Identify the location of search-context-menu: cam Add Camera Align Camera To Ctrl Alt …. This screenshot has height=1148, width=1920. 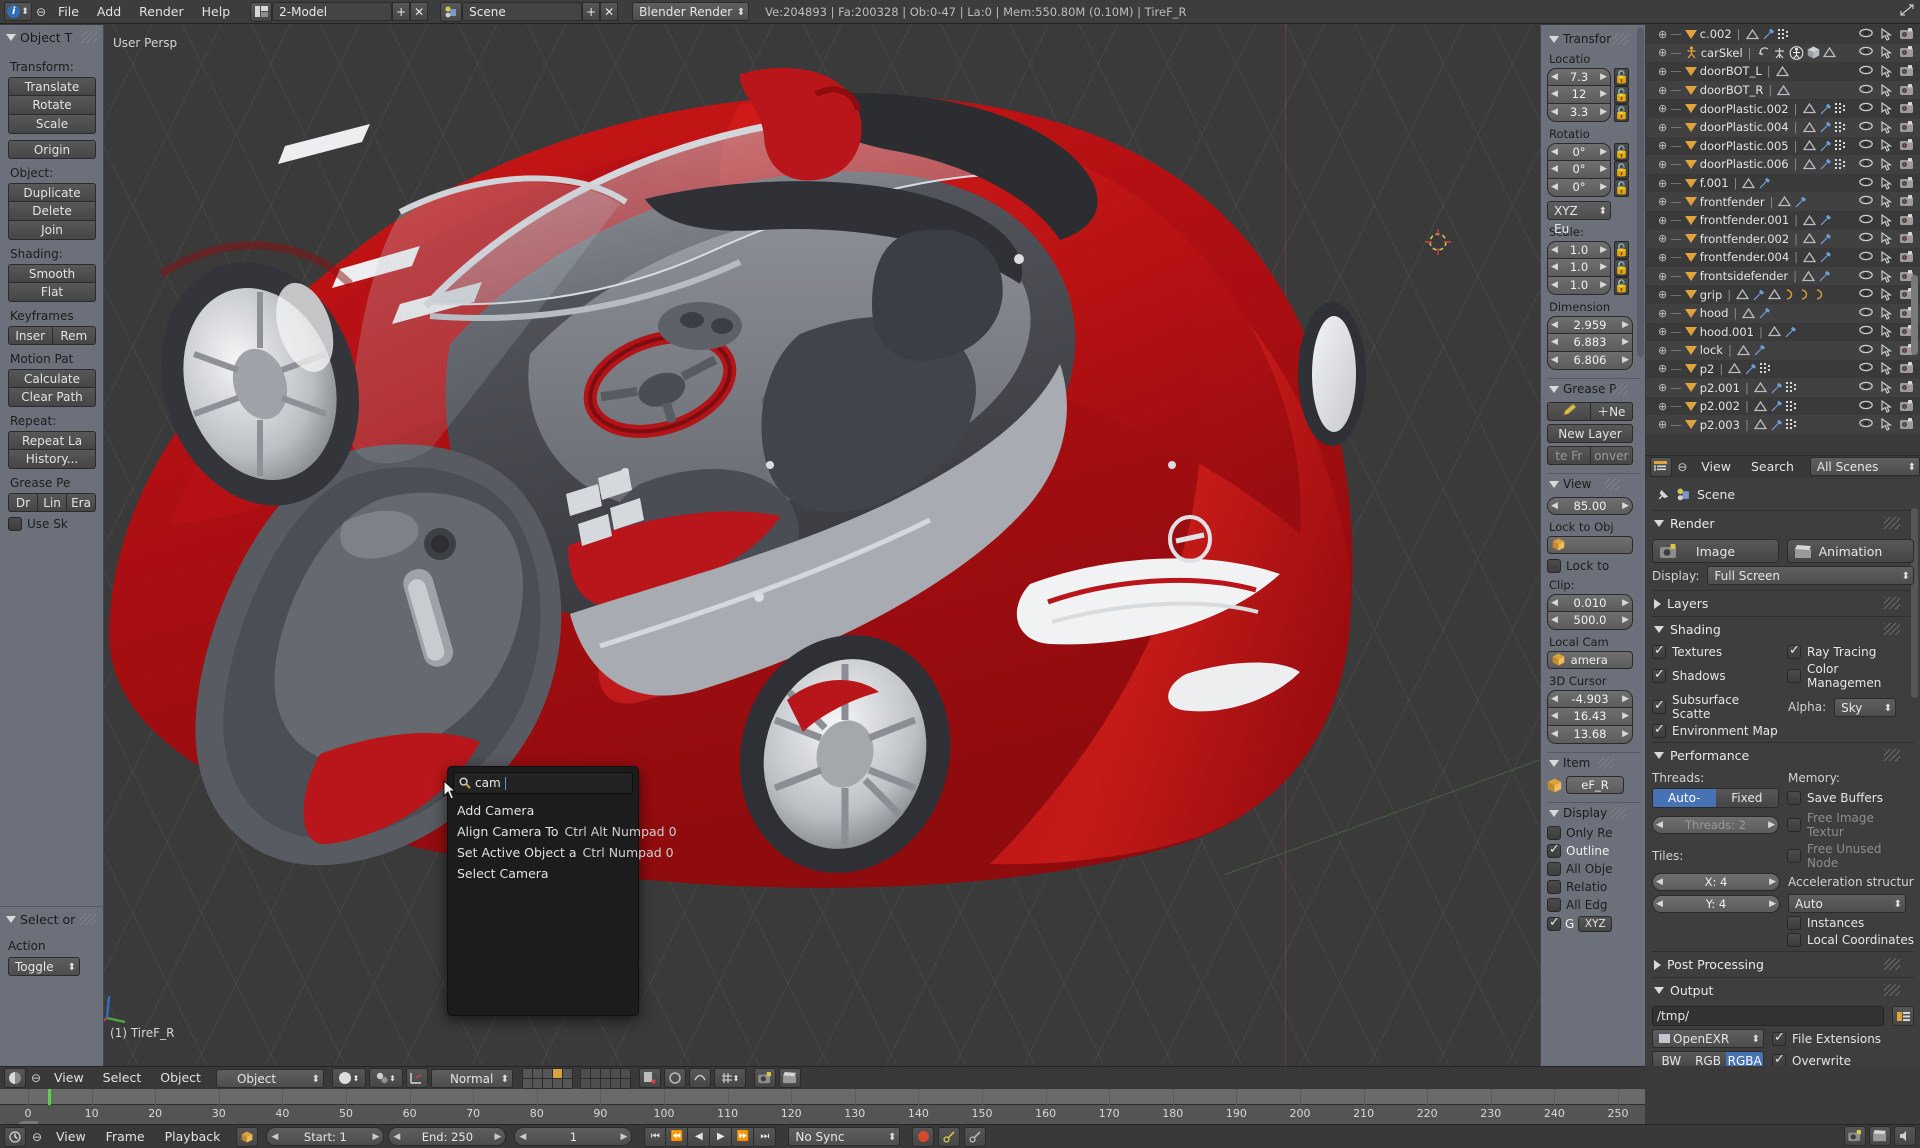
(562, 891).